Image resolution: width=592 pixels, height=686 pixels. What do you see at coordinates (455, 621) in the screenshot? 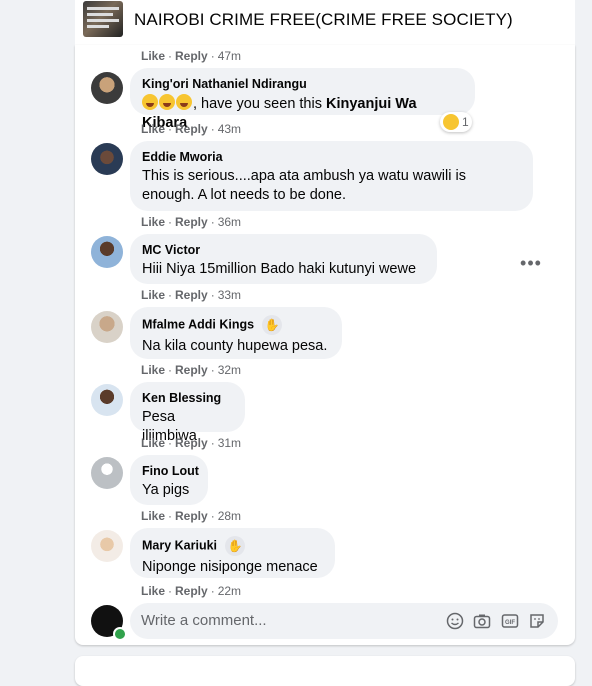
I see `emoji-icon` at bounding box center [455, 621].